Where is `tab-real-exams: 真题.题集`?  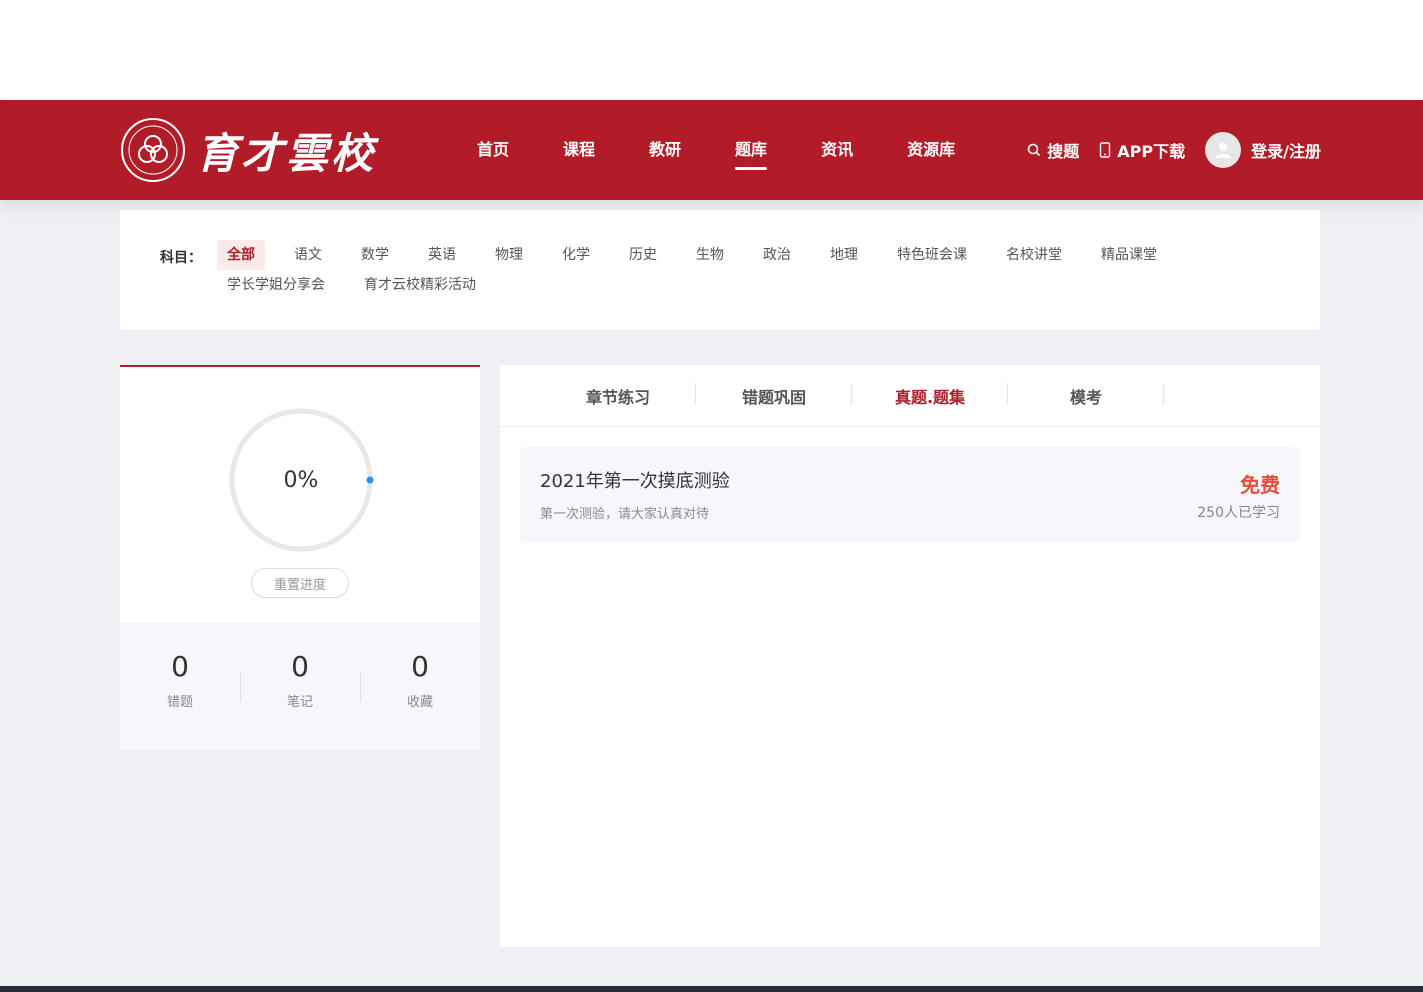 tab-real-exams: 真题.题集 is located at coordinates (930, 395).